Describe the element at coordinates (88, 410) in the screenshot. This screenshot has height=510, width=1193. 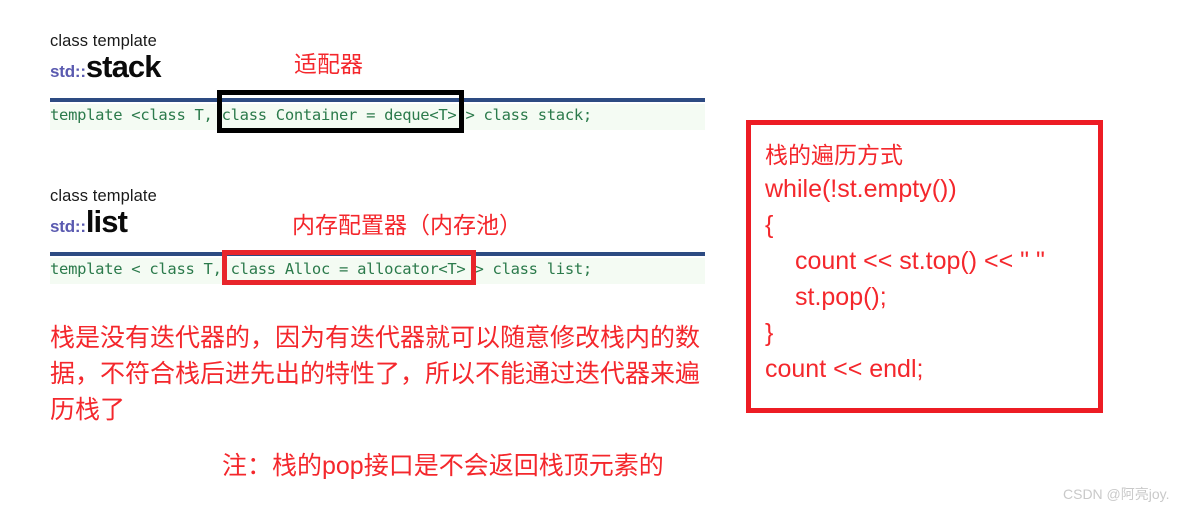
I see `paragraph-line: 历栈了` at that location.